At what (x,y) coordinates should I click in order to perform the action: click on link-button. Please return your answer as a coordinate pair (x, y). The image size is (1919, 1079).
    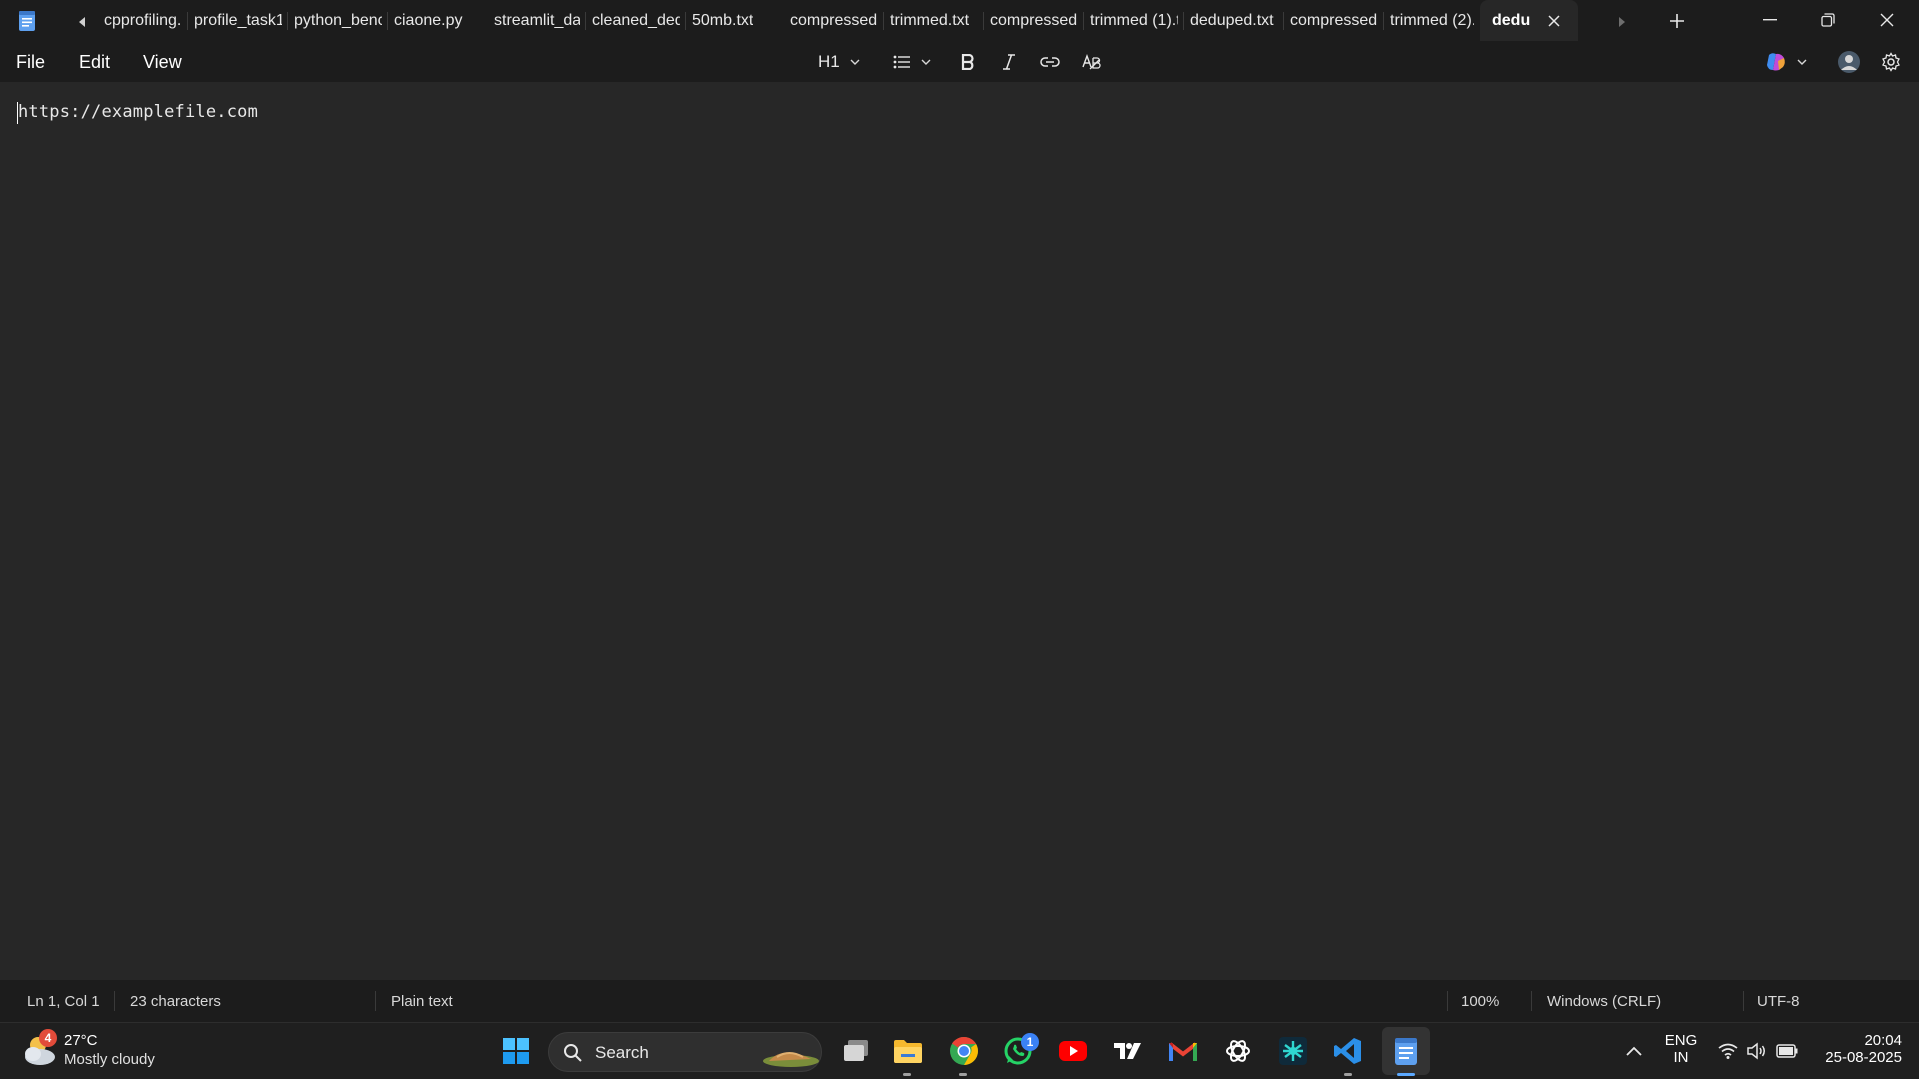
    Looking at the image, I should click on (1050, 62).